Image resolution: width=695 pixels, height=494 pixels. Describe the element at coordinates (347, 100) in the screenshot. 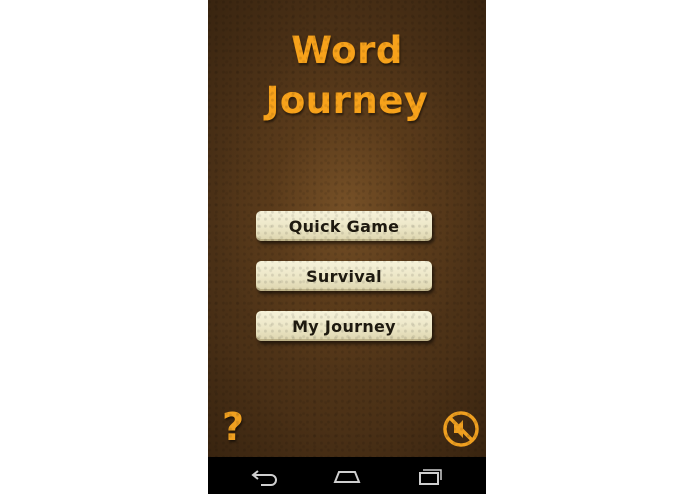

I see `game-title-journey: Journey` at that location.